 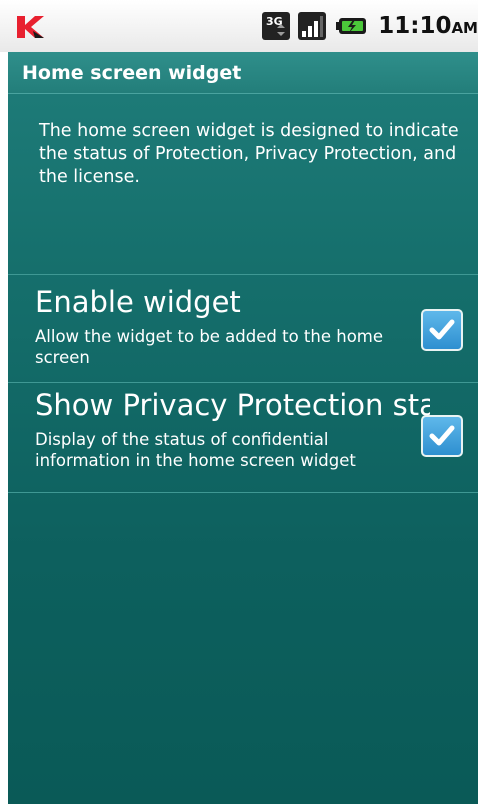 I want to click on preference-title: Show Privacy Protection status, so click(x=232, y=405).